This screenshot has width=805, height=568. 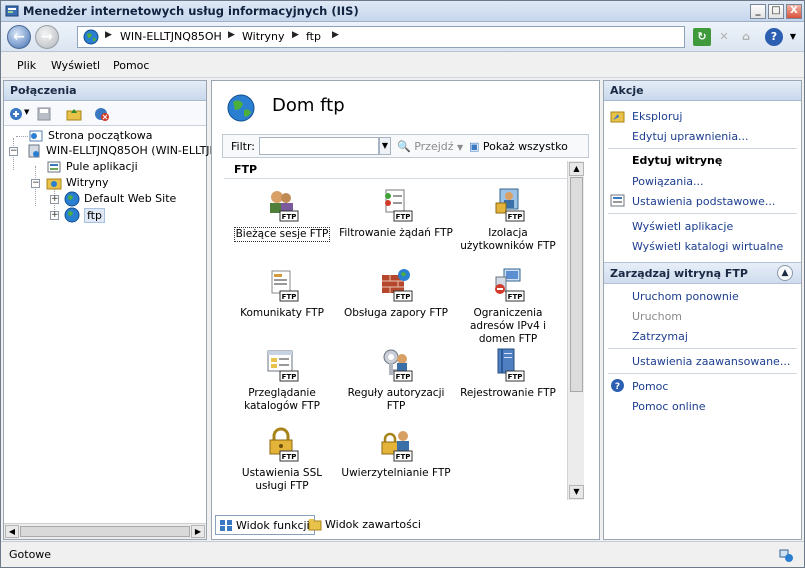 What do you see at coordinates (381, 37) in the screenshot?
I see `address-bar: ▶ WIN-ELLTJNQ85OH ▶ Witryny ▶ ftp ▶` at bounding box center [381, 37].